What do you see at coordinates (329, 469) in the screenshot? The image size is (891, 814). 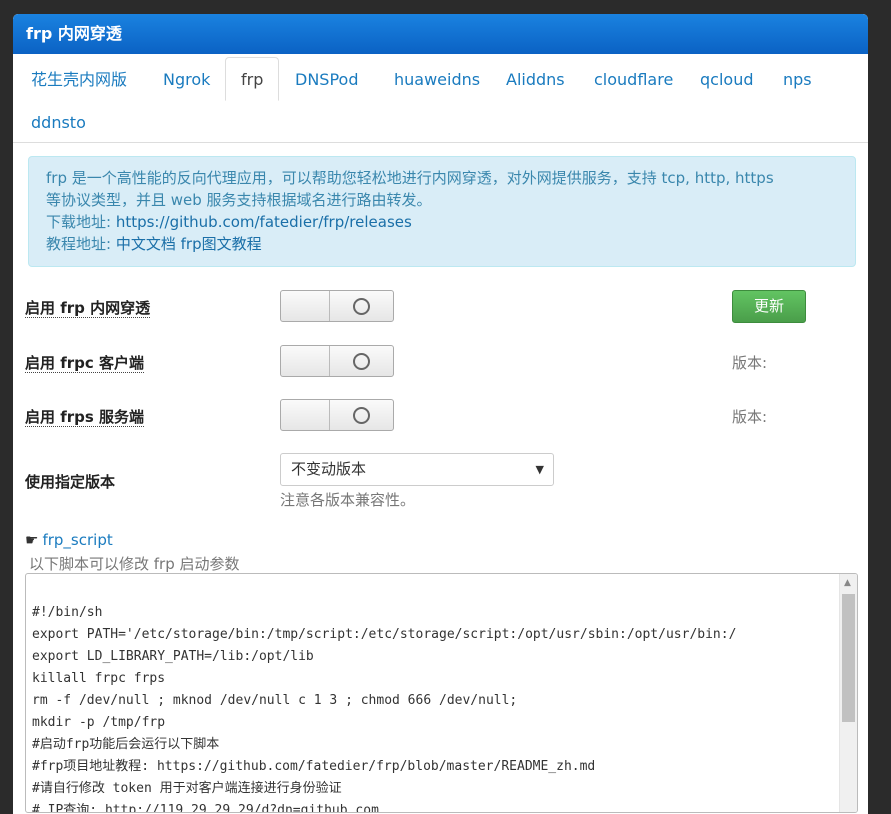 I see `version-select-value: 不变动版本` at bounding box center [329, 469].